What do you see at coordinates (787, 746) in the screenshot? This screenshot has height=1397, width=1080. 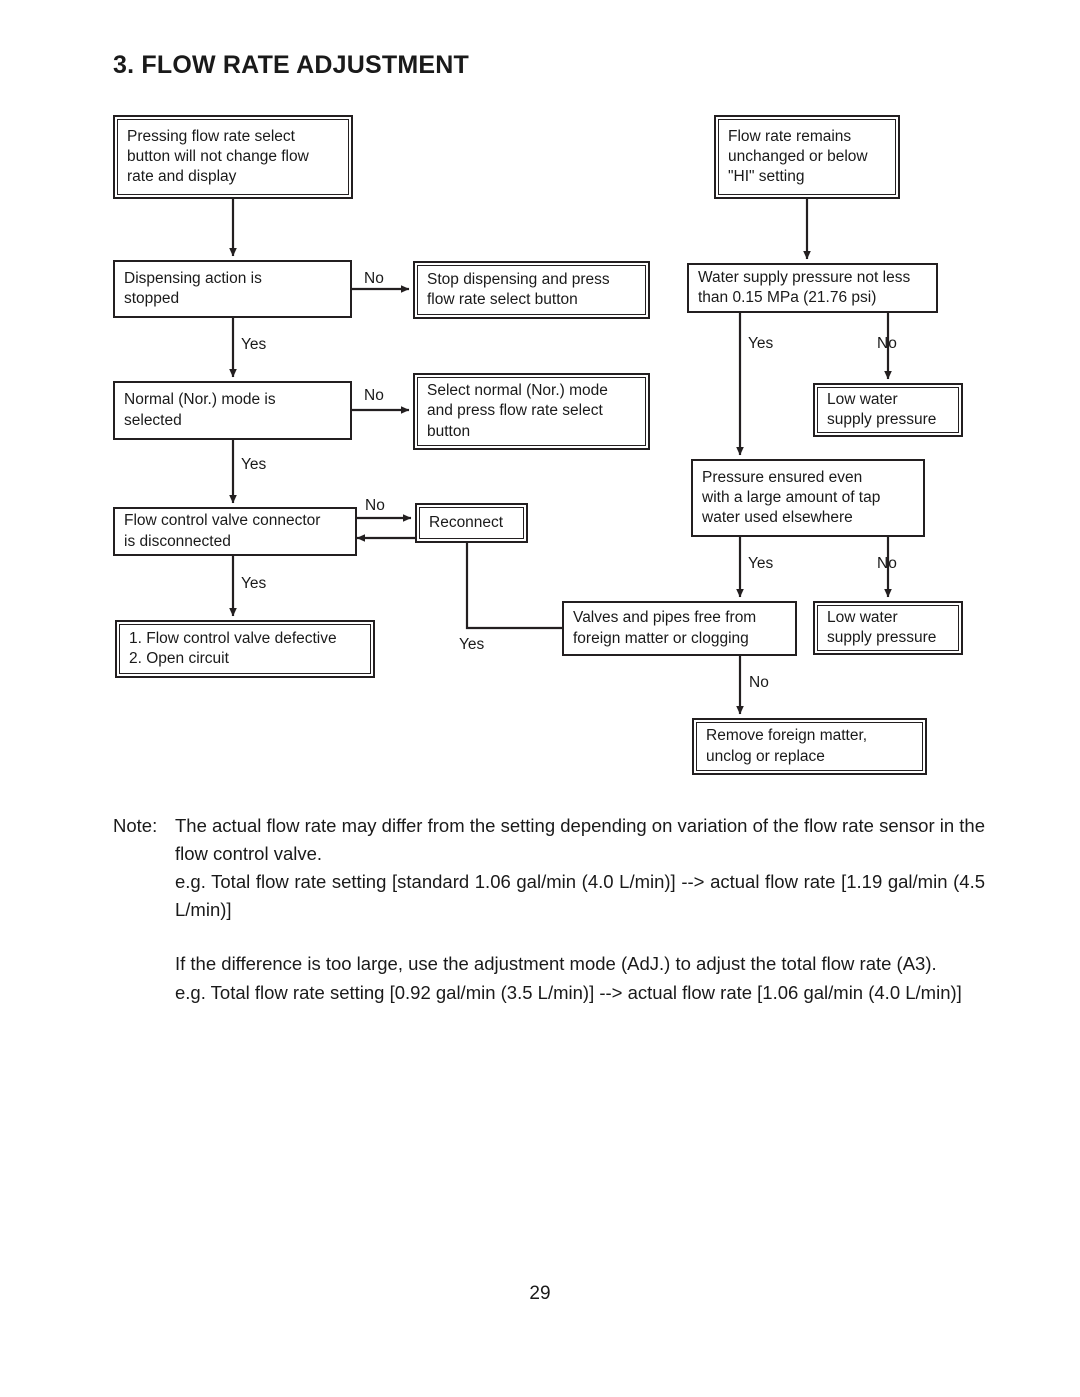 I see `node-text: Remove foreign matter, unclog or replace` at bounding box center [787, 746].